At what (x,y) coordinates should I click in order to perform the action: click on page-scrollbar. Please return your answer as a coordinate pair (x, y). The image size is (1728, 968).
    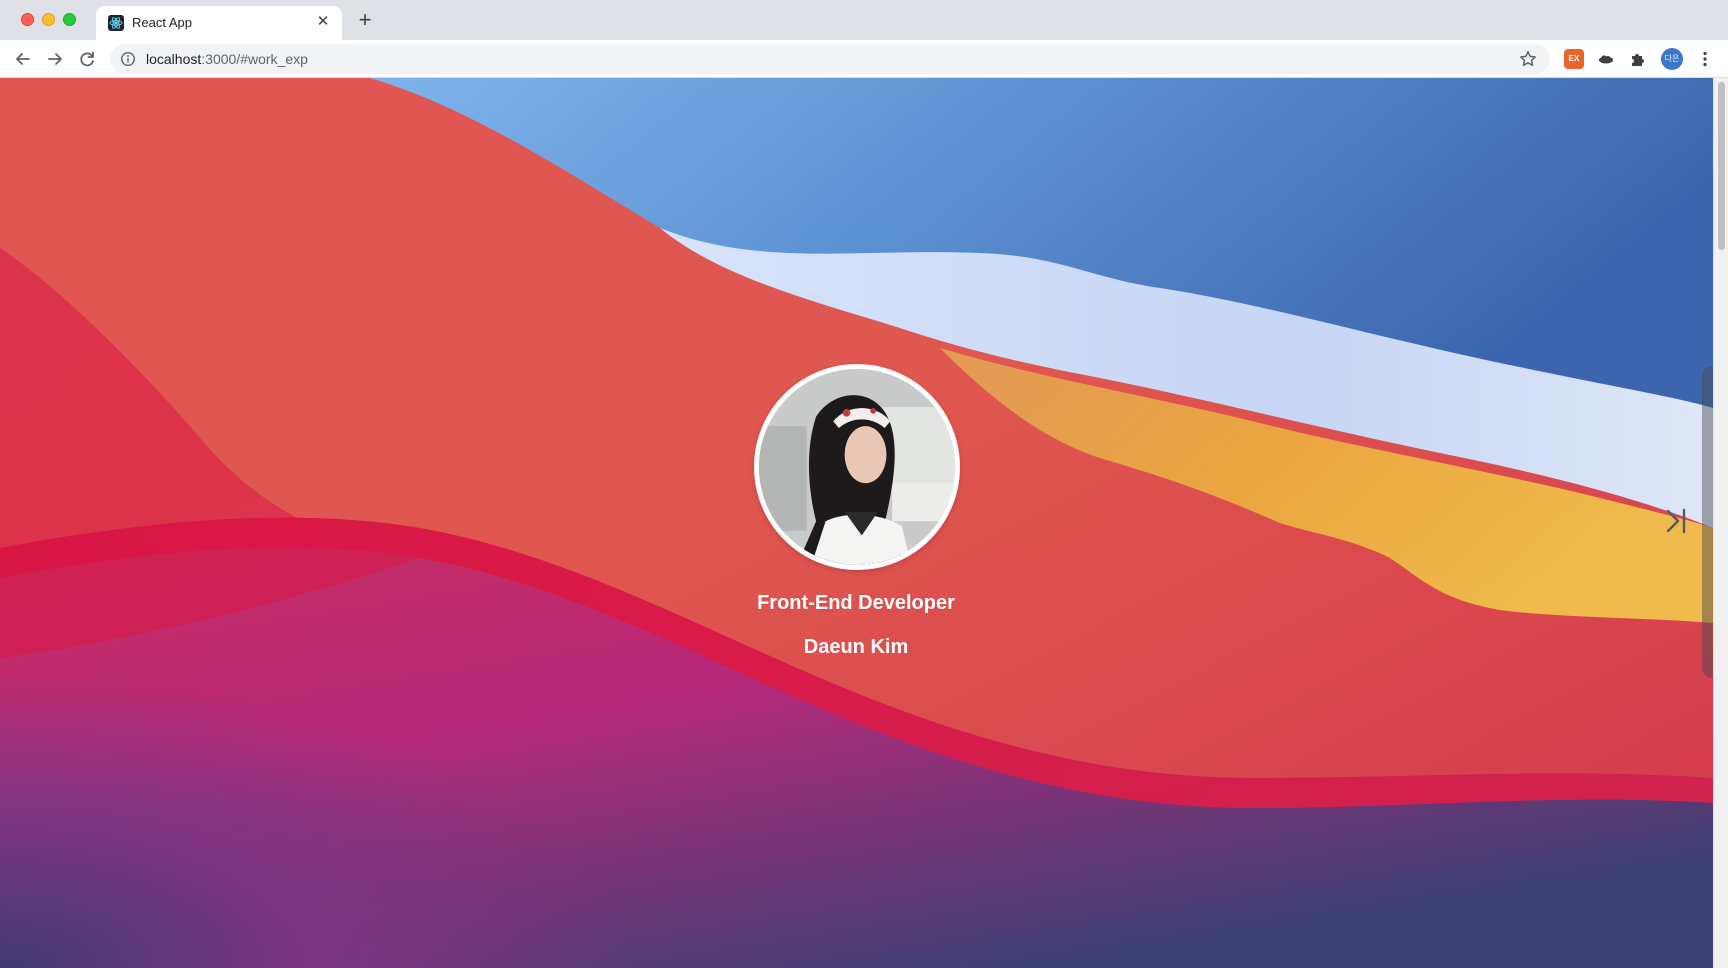
    Looking at the image, I should click on (1720, 523).